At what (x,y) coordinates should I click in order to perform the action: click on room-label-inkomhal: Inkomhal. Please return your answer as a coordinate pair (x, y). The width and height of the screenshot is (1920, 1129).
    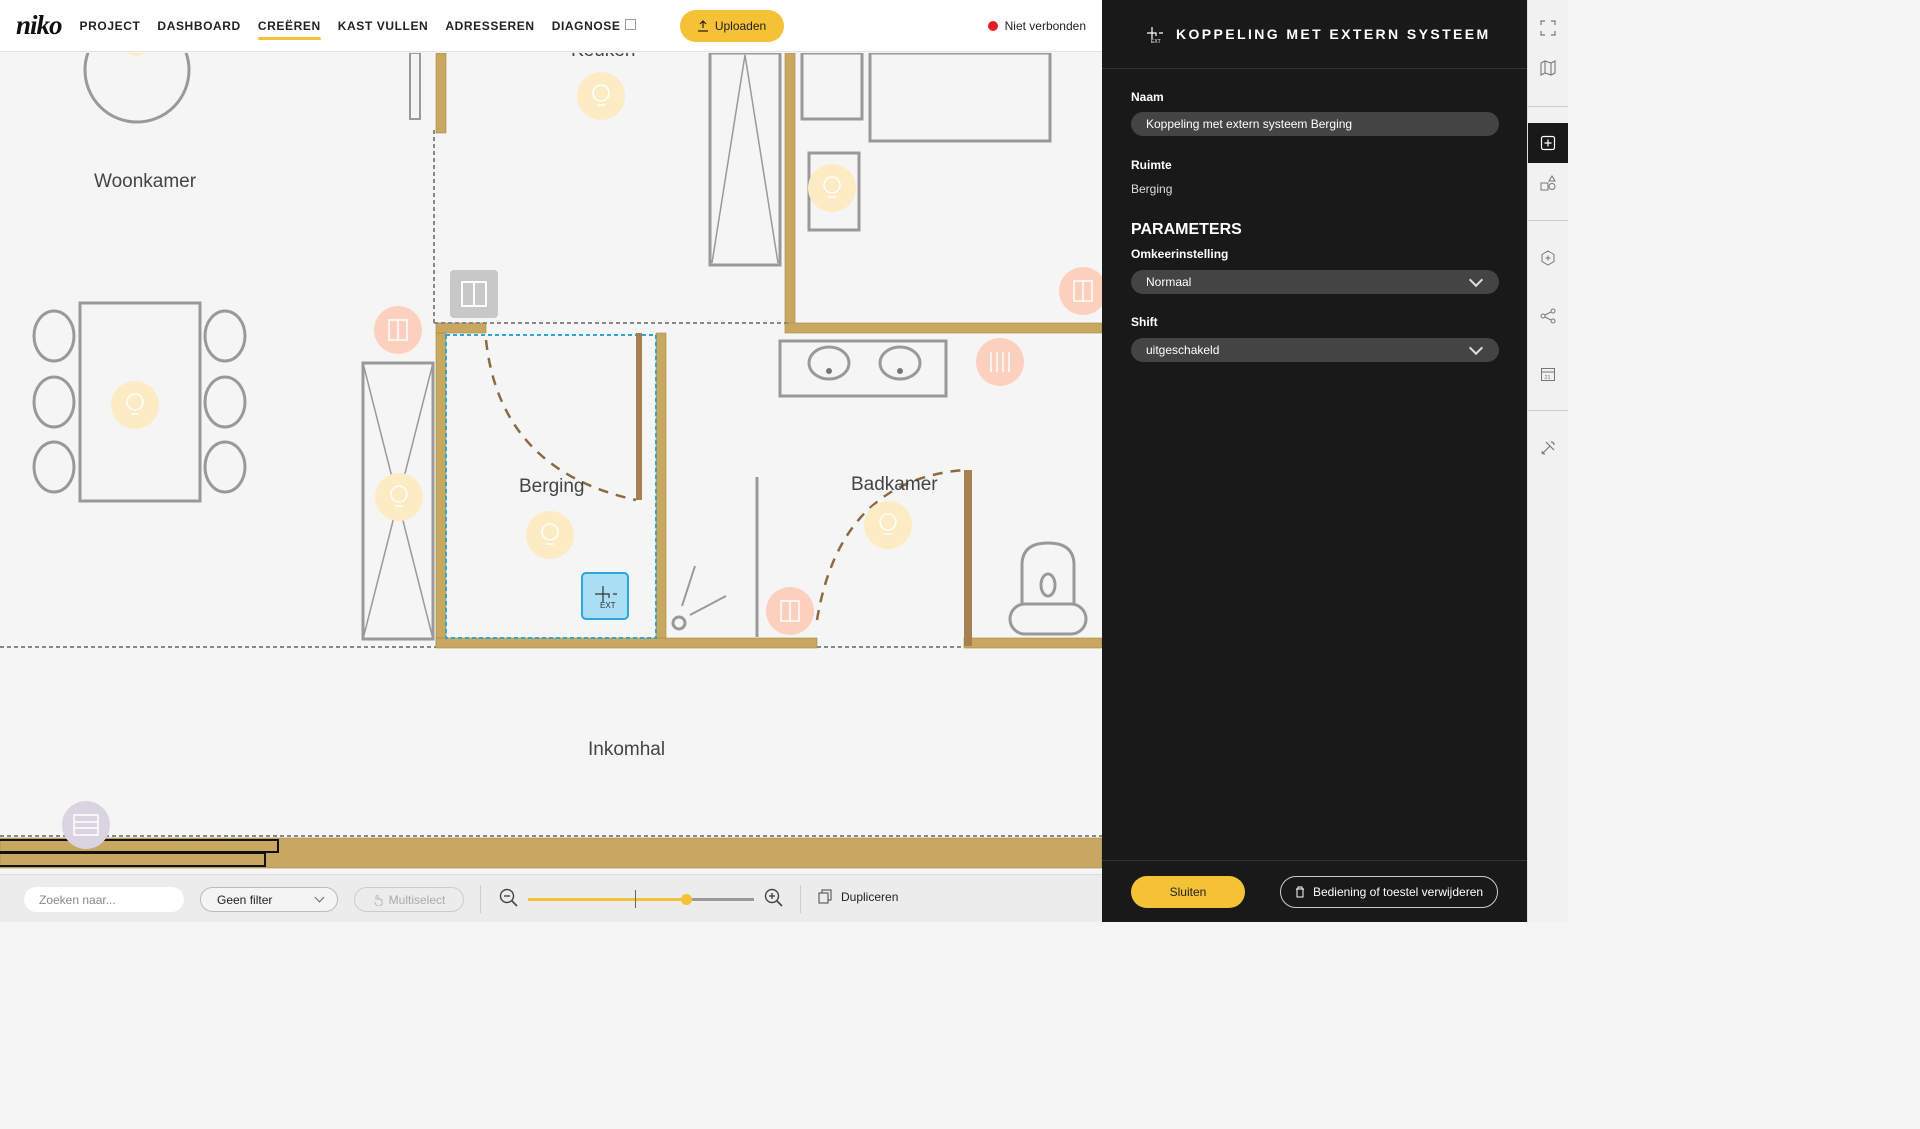
    Looking at the image, I should click on (627, 749).